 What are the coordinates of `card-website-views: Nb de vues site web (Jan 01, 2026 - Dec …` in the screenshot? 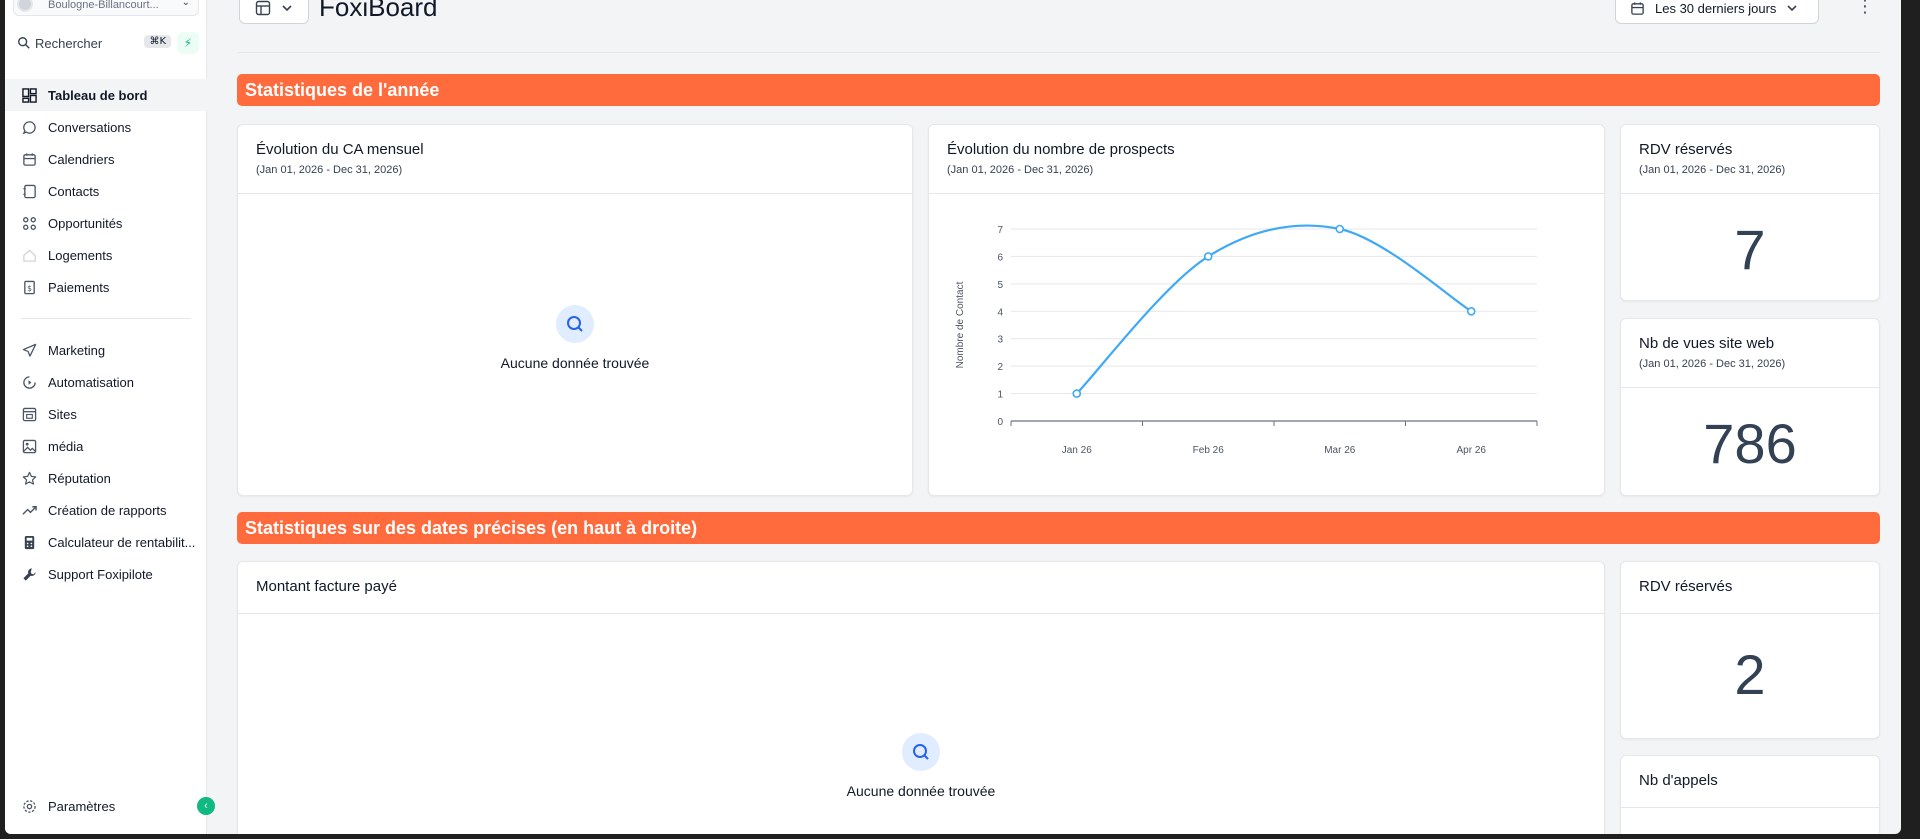 It's located at (1750, 407).